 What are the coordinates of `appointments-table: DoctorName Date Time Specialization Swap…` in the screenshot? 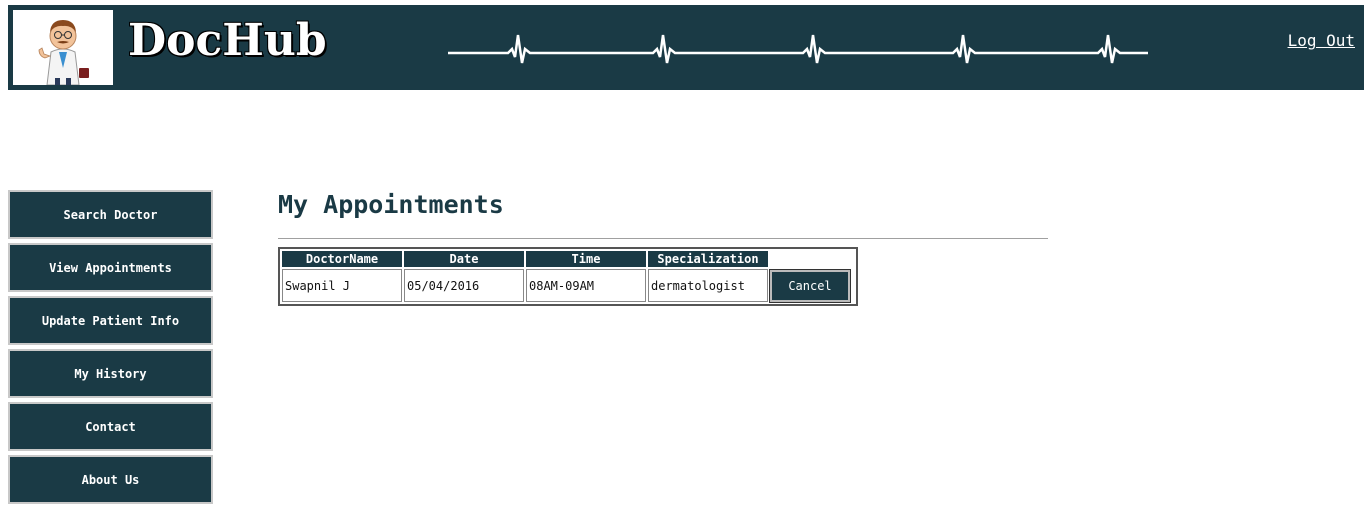 It's located at (568, 276).